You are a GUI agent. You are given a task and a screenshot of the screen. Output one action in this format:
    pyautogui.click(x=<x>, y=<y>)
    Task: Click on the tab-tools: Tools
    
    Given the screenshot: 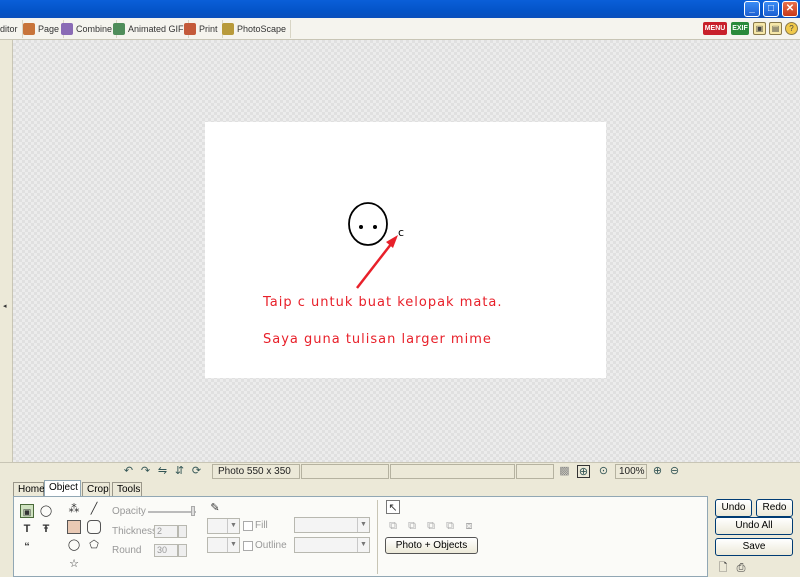 What is the action you would take?
    pyautogui.click(x=127, y=489)
    